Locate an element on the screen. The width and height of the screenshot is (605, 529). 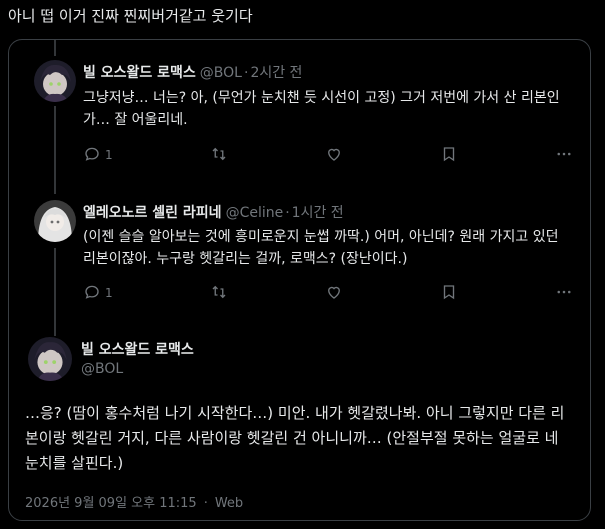
avatar-bol is located at coordinates (55, 81).